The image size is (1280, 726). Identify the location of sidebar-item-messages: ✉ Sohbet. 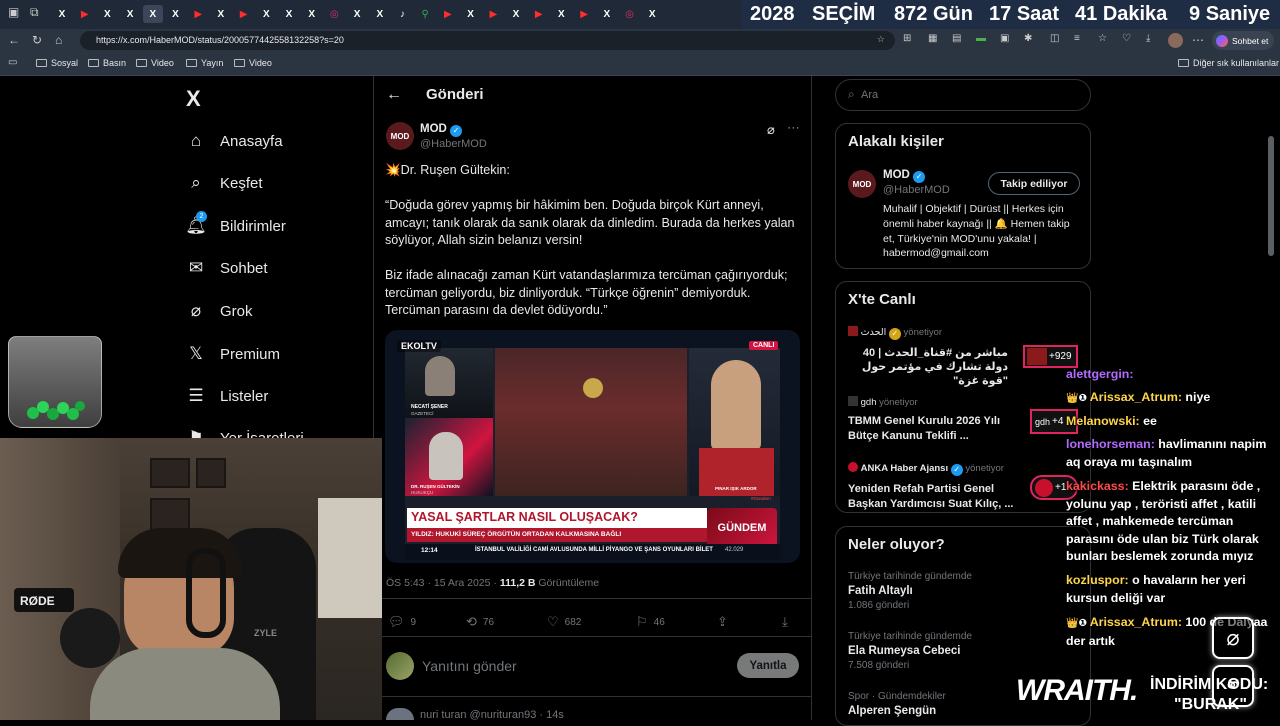
(227, 268).